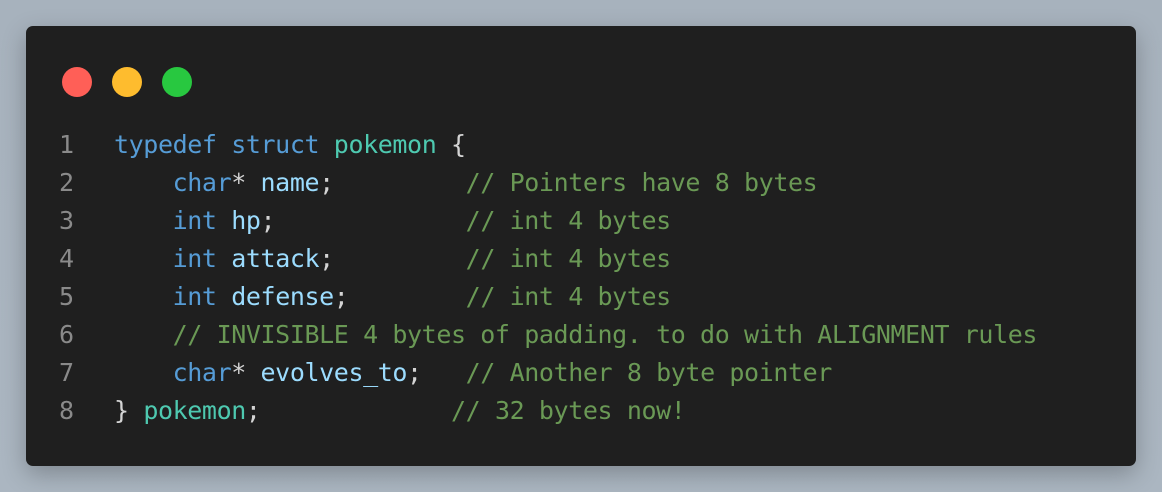 This screenshot has height=492, width=1162. What do you see at coordinates (66, 144) in the screenshot?
I see `line-number: 1` at bounding box center [66, 144].